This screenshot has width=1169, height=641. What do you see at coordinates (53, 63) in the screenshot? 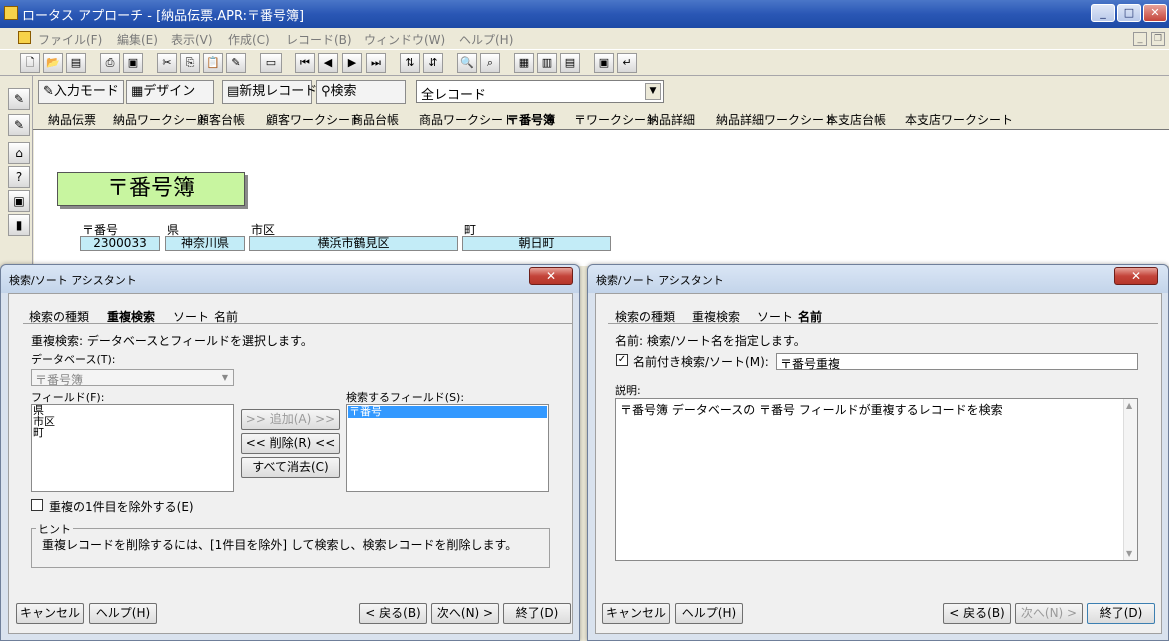
I see `open-icon: 📂` at bounding box center [53, 63].